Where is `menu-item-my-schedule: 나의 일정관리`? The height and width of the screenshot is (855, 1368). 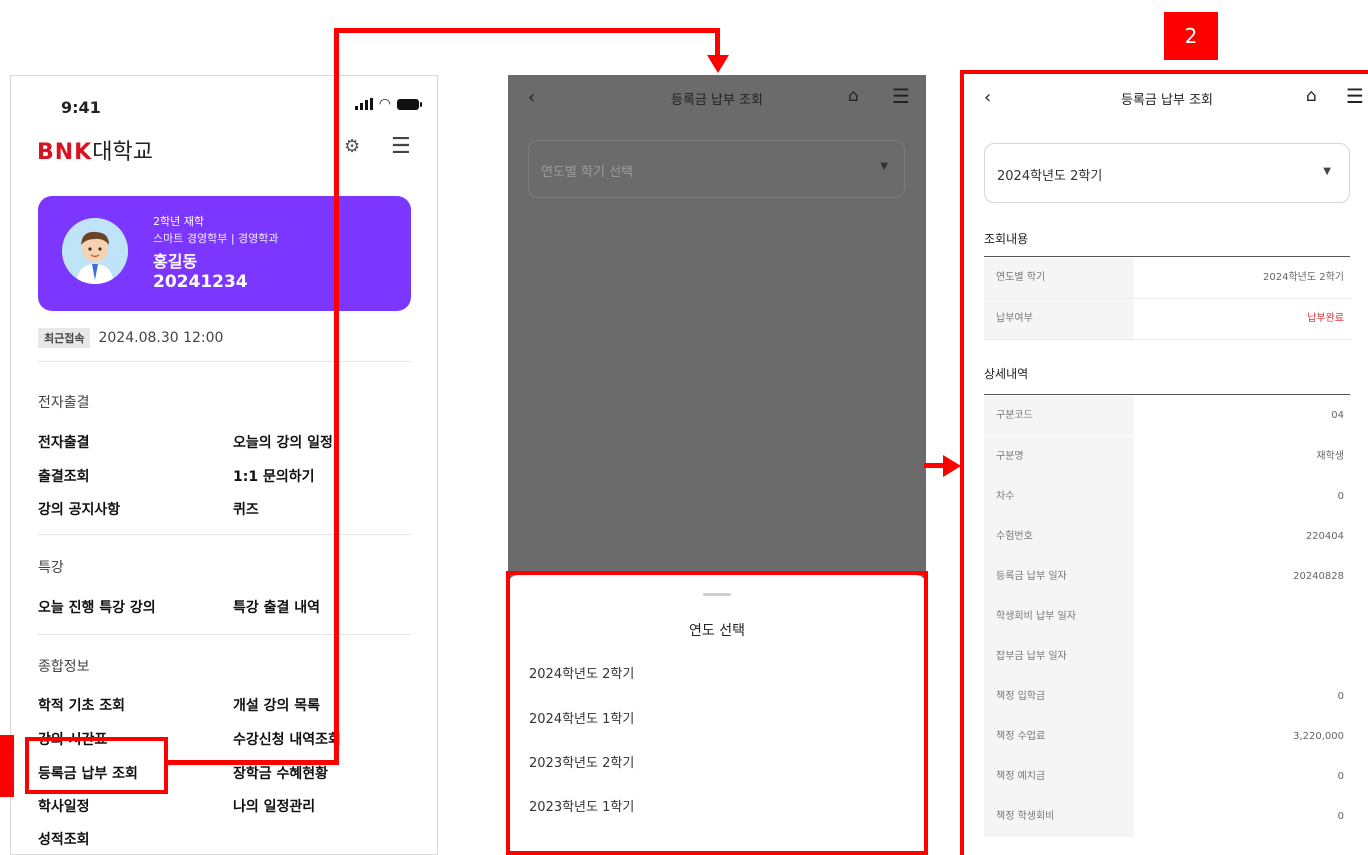
menu-item-my-schedule: 나의 일정관리 is located at coordinates (274, 806).